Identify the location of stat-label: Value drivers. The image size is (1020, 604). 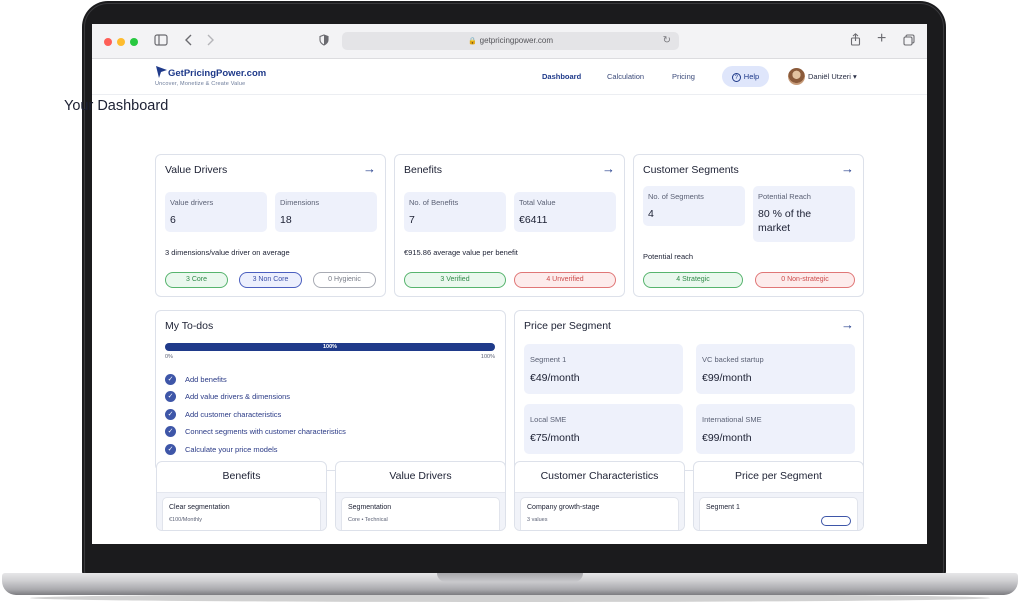
(192, 202).